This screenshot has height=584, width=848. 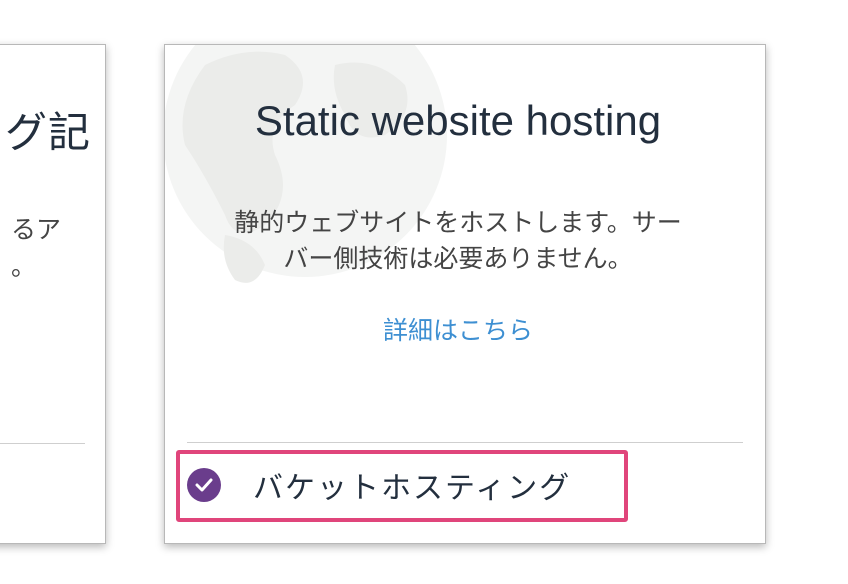 I want to click on option-card-partial: グ記 るア 。, so click(x=53, y=294).